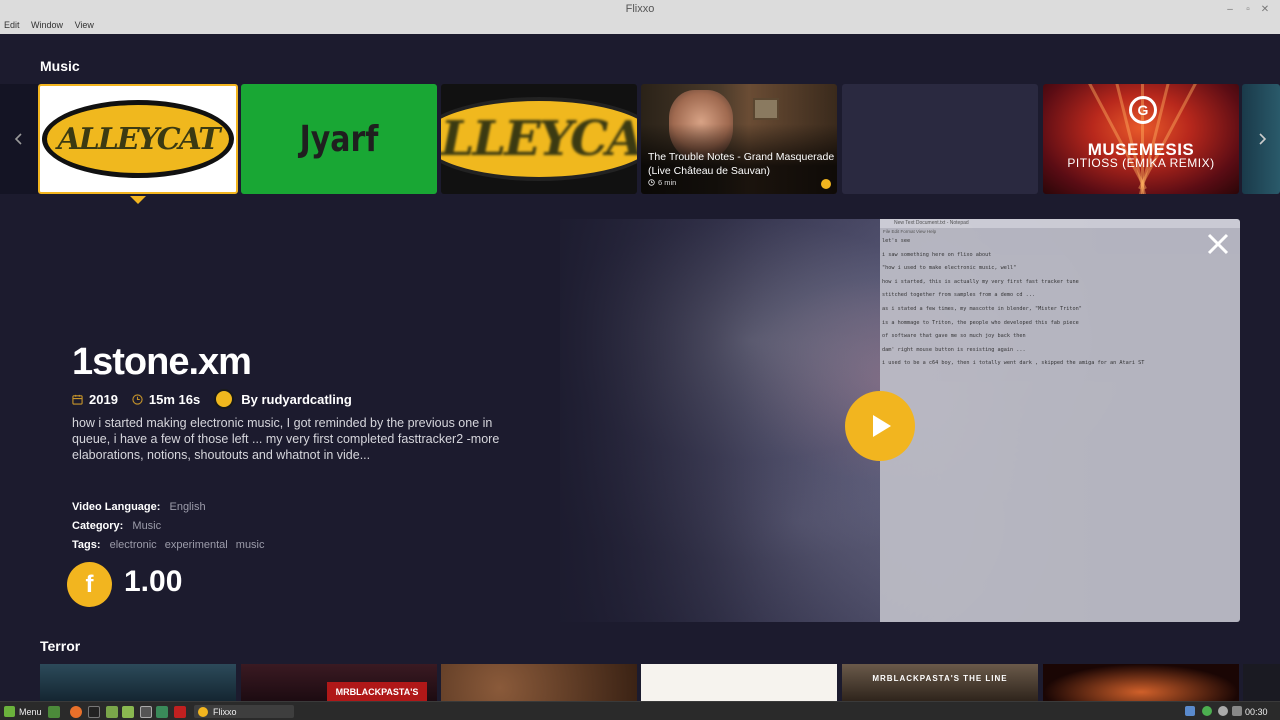 The width and height of the screenshot is (1280, 720). I want to click on close-detail-button, so click(1218, 244).